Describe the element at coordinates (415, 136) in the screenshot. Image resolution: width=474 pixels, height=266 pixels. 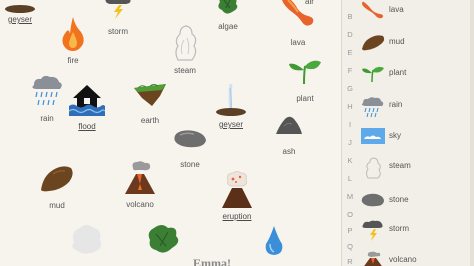
I see `sidebar-item-sky: sky` at that location.